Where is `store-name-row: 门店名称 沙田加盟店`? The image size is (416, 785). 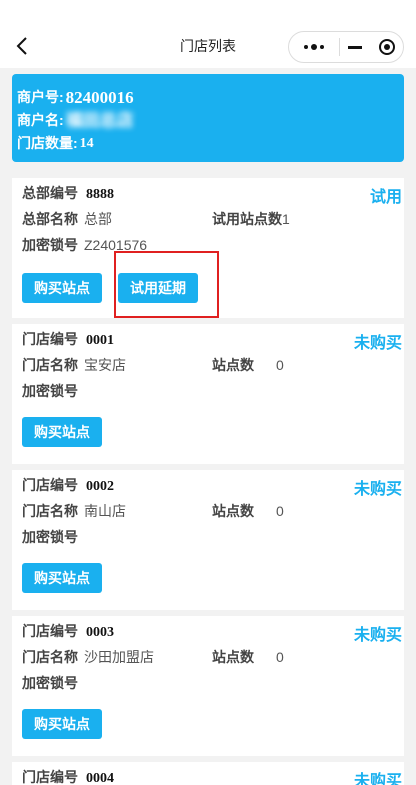 store-name-row: 门店名称 沙田加盟店 is located at coordinates (88, 657).